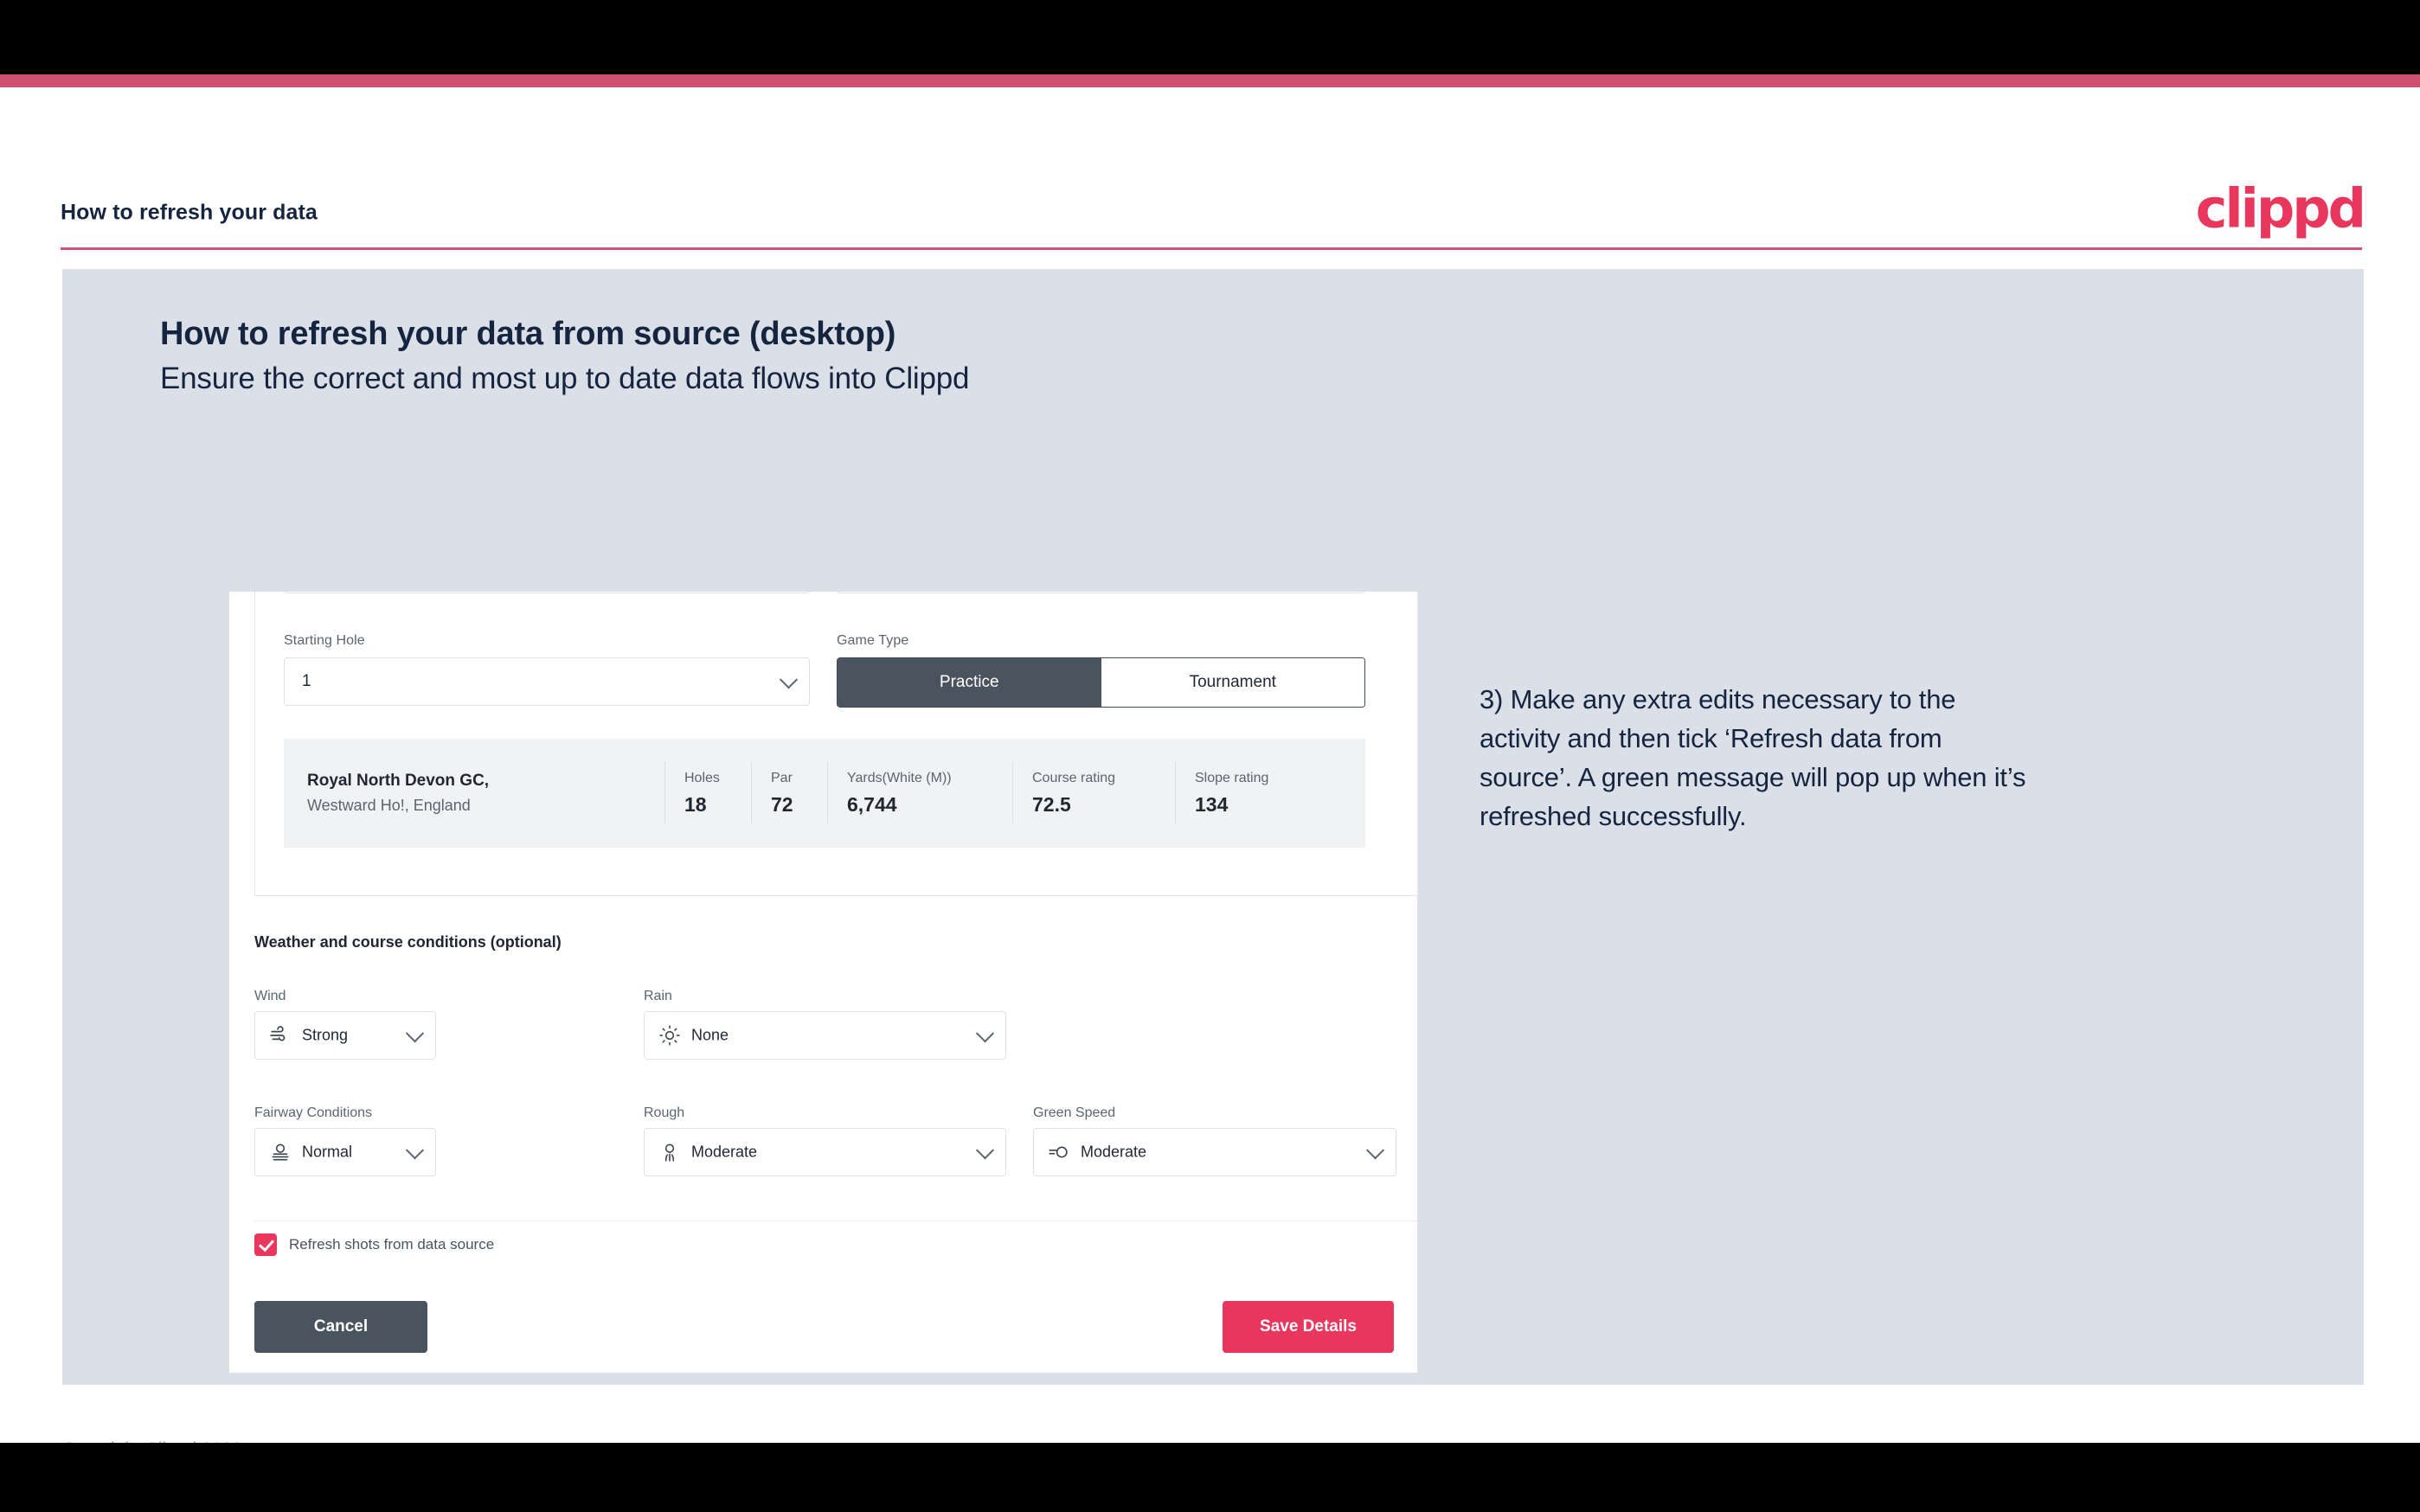 The height and width of the screenshot is (1512, 2420). What do you see at coordinates (325, 1035) in the screenshot?
I see `wind-value: Strong` at bounding box center [325, 1035].